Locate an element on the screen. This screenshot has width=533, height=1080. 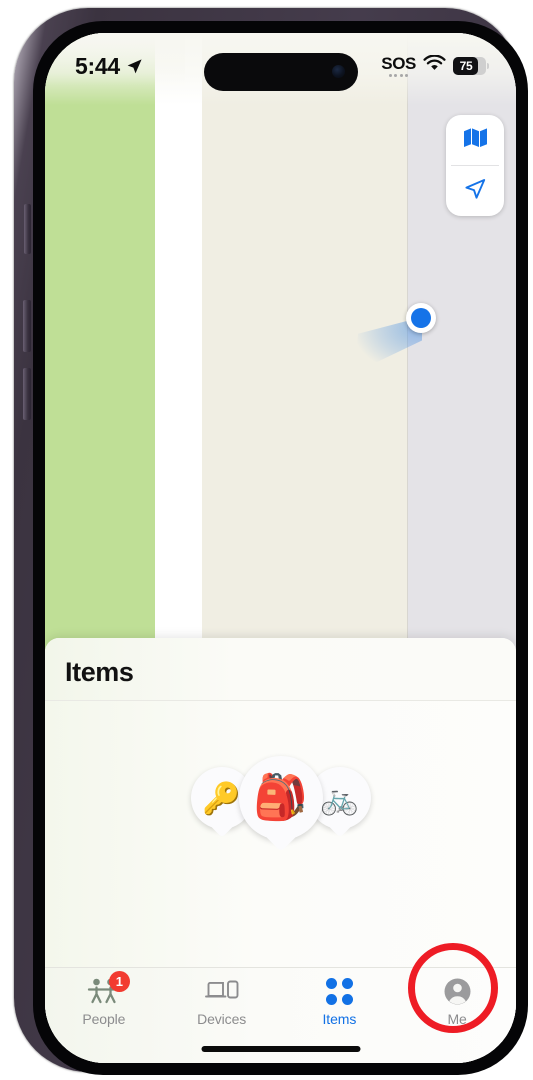
map-controls is located at coordinates (475, 165).